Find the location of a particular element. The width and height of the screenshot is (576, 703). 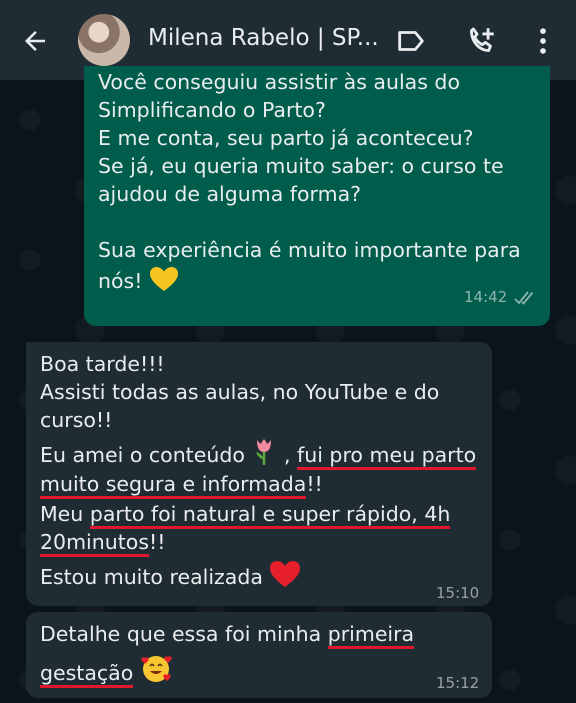

highlighted-text: gestação is located at coordinates (87, 674).